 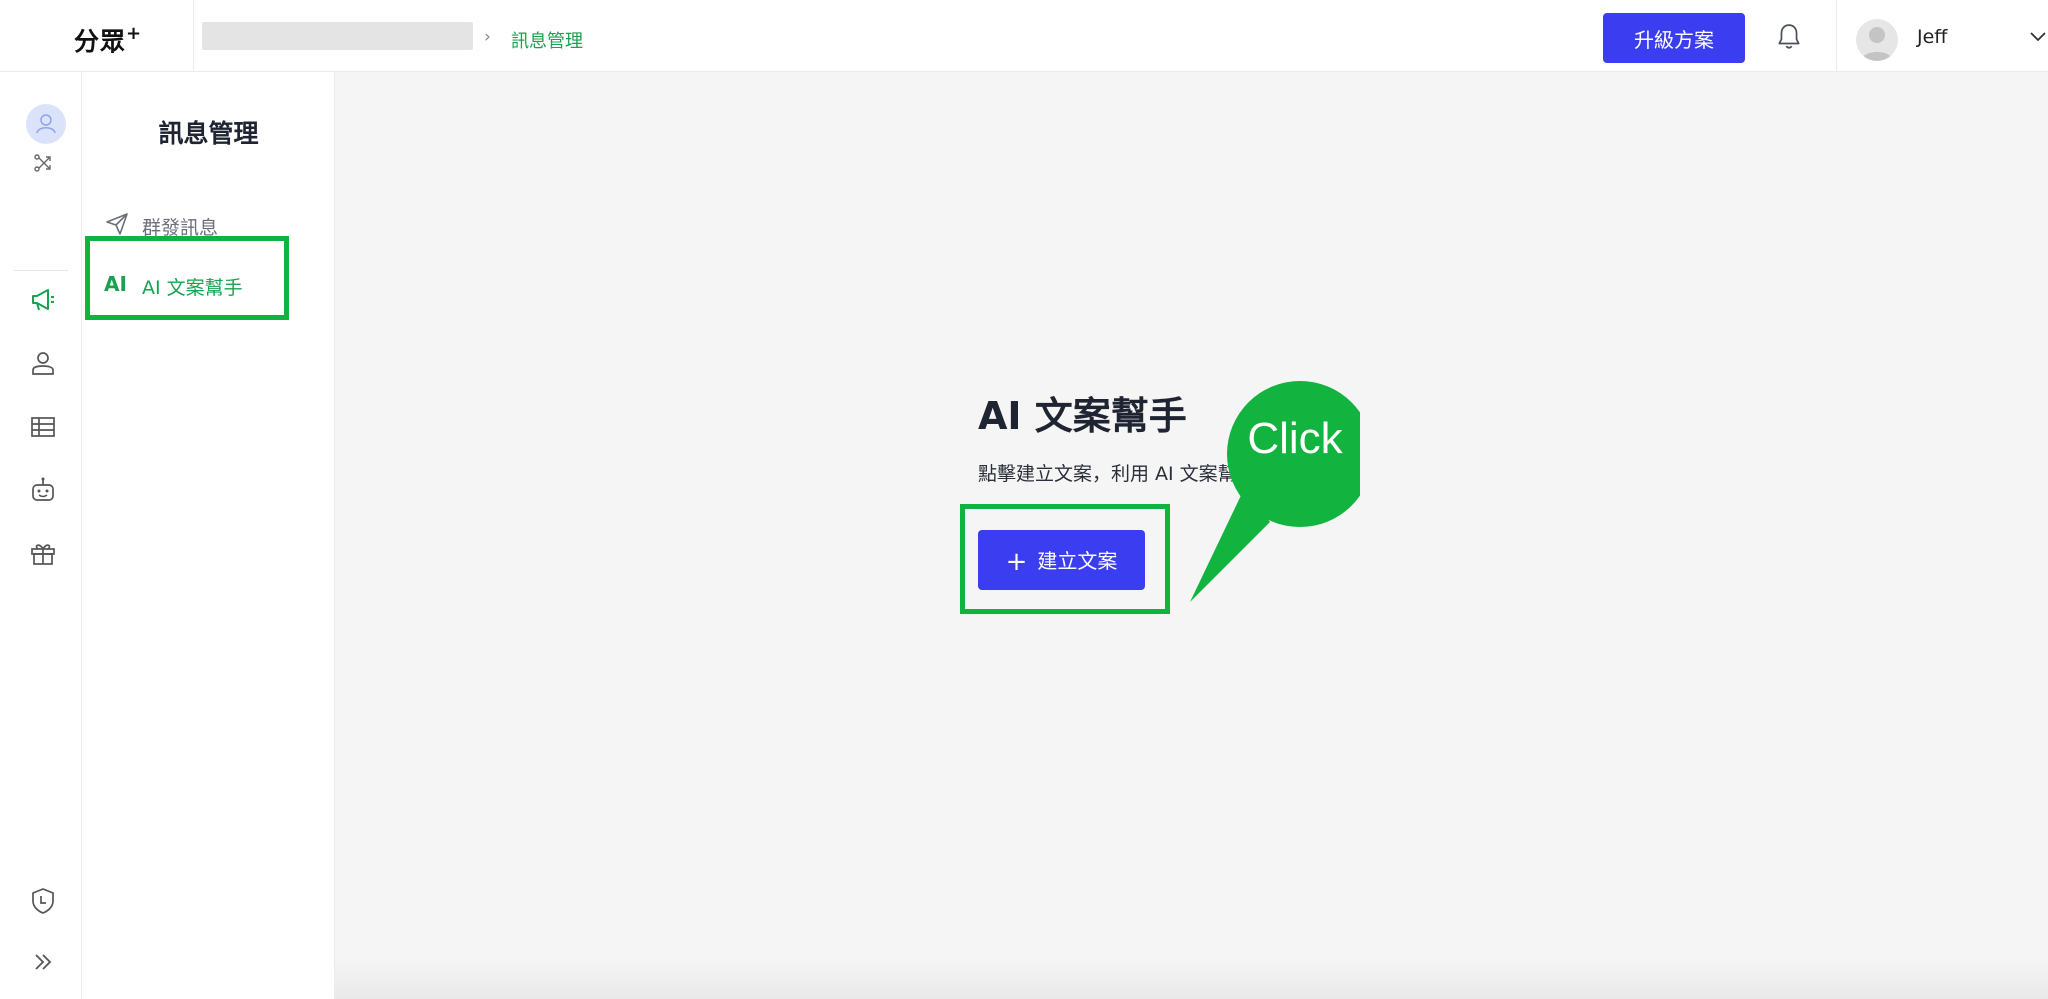 I want to click on breadcrumb-current: 訊息管理, so click(x=547, y=40).